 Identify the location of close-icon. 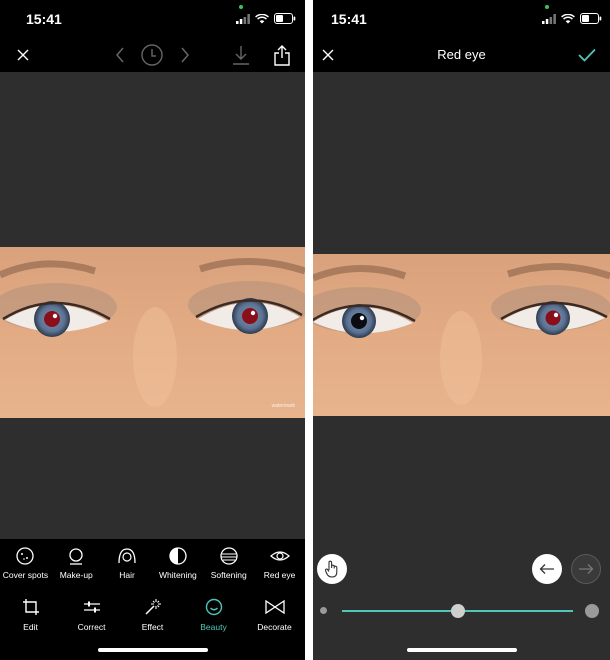
(23, 55).